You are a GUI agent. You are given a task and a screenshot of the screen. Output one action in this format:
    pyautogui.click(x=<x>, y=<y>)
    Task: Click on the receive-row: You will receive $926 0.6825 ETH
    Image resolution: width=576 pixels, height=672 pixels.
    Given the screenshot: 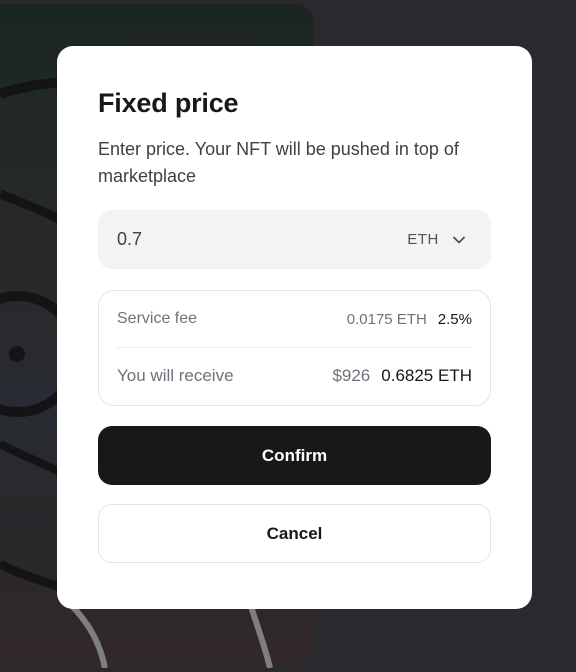 What is the action you would take?
    pyautogui.click(x=294, y=376)
    